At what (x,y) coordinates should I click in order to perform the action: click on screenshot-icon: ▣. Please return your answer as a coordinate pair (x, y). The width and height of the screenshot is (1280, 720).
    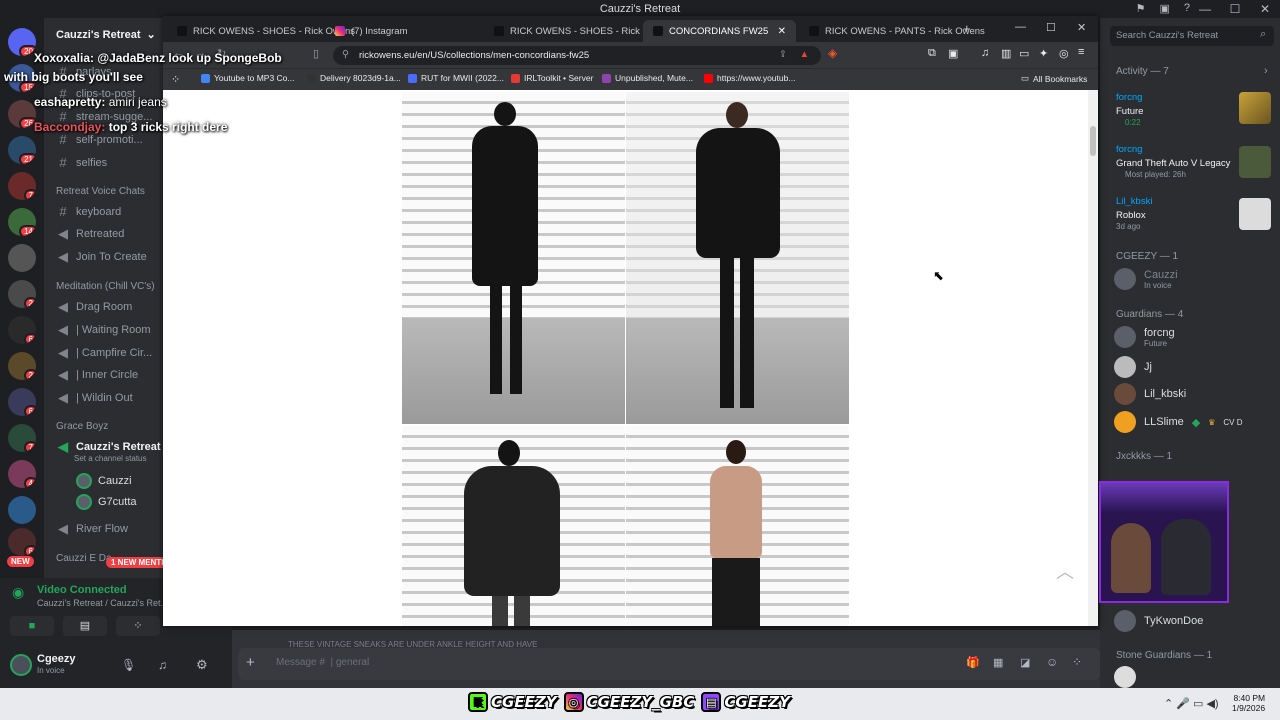
    Looking at the image, I should click on (953, 53).